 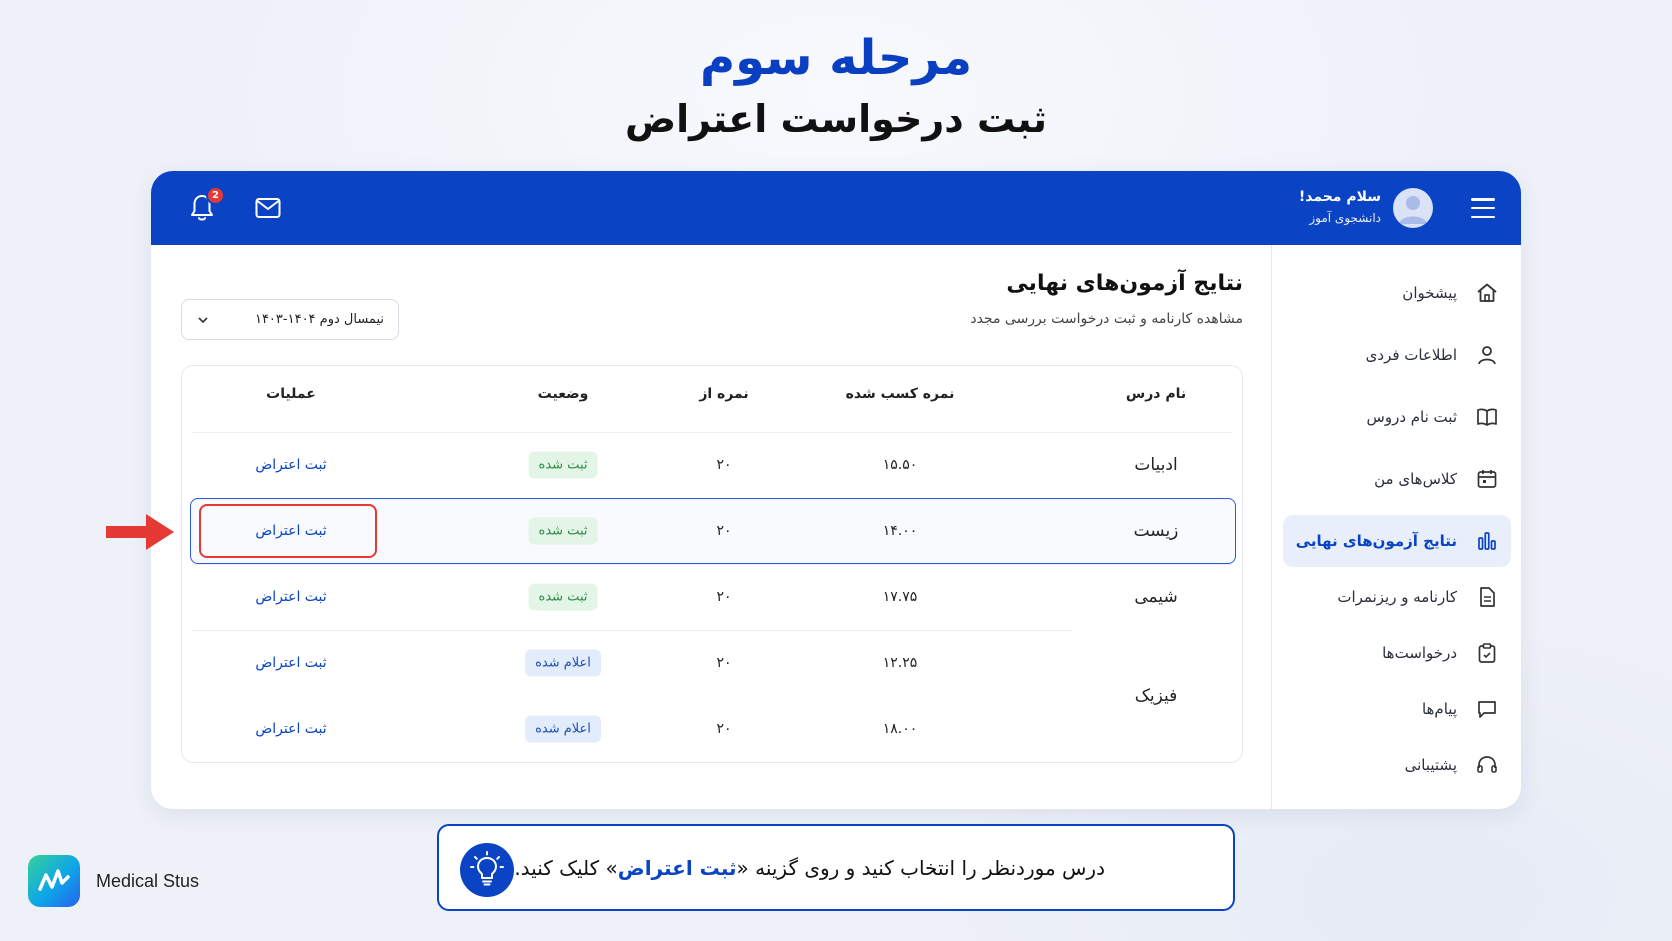 I want to click on sidebar-item-label: پشتیبانی, so click(x=1430, y=765).